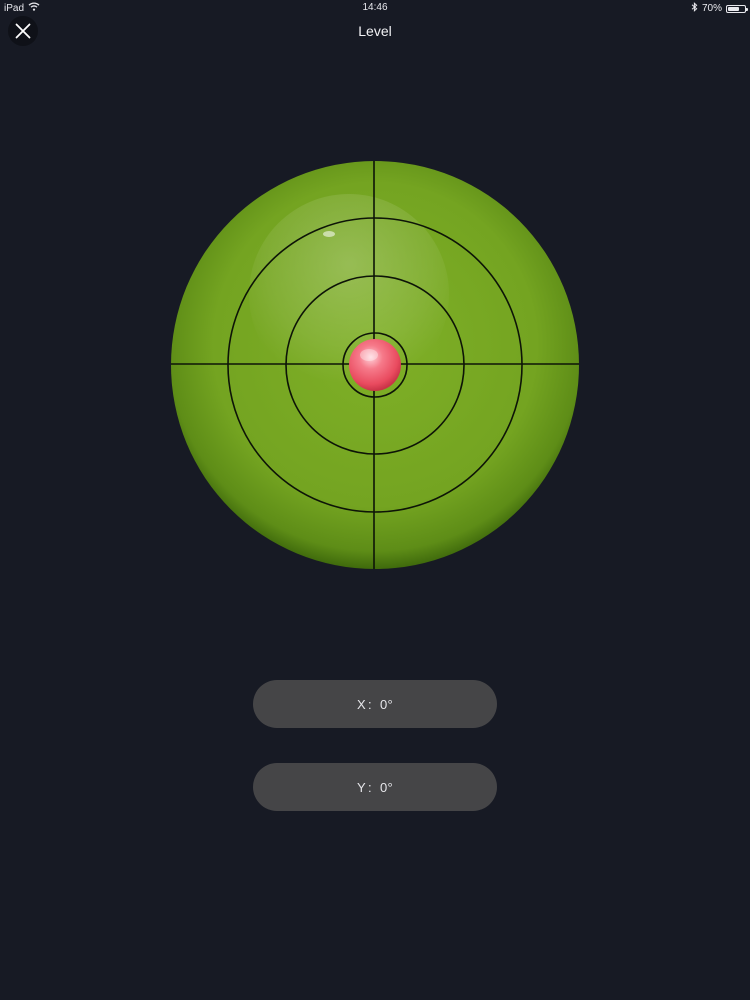 This screenshot has height=1000, width=750. What do you see at coordinates (694, 8) in the screenshot?
I see `bluetooth-icon` at bounding box center [694, 8].